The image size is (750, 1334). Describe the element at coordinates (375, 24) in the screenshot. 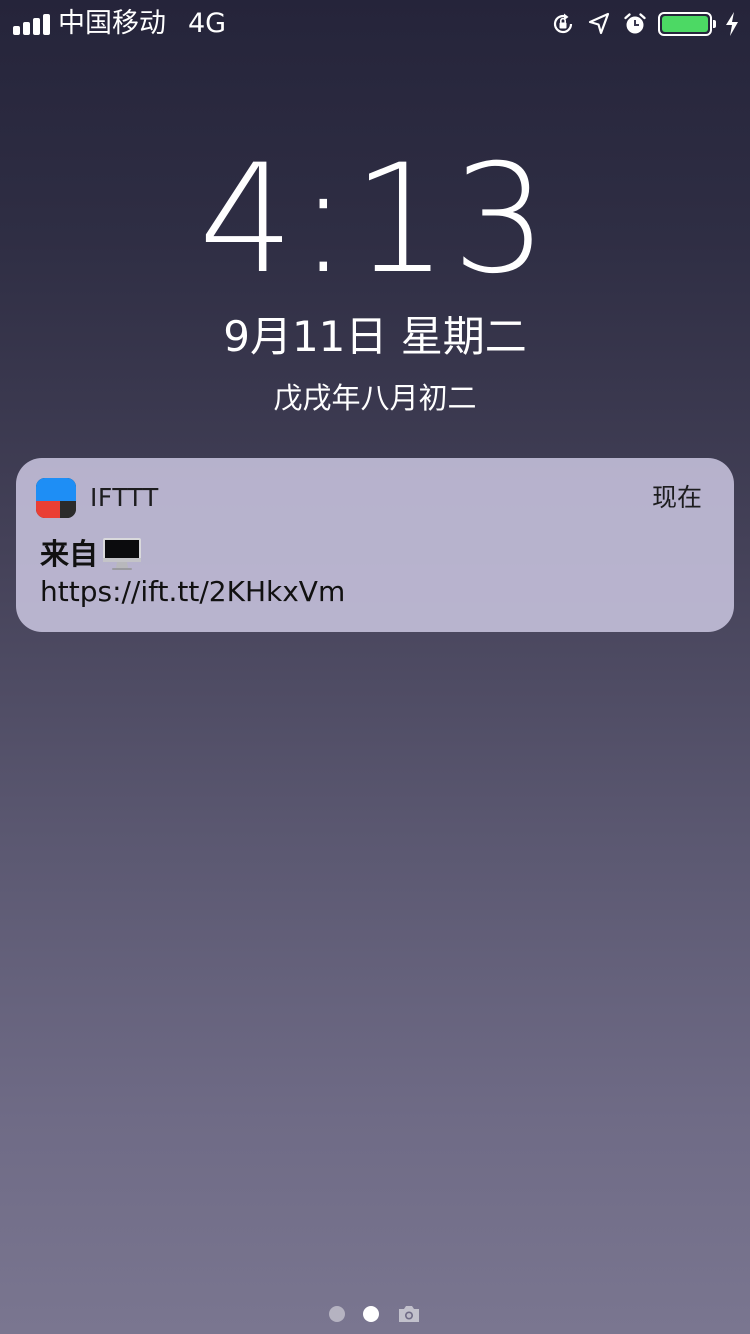

I see `status-bar: 中国移动 4G` at that location.